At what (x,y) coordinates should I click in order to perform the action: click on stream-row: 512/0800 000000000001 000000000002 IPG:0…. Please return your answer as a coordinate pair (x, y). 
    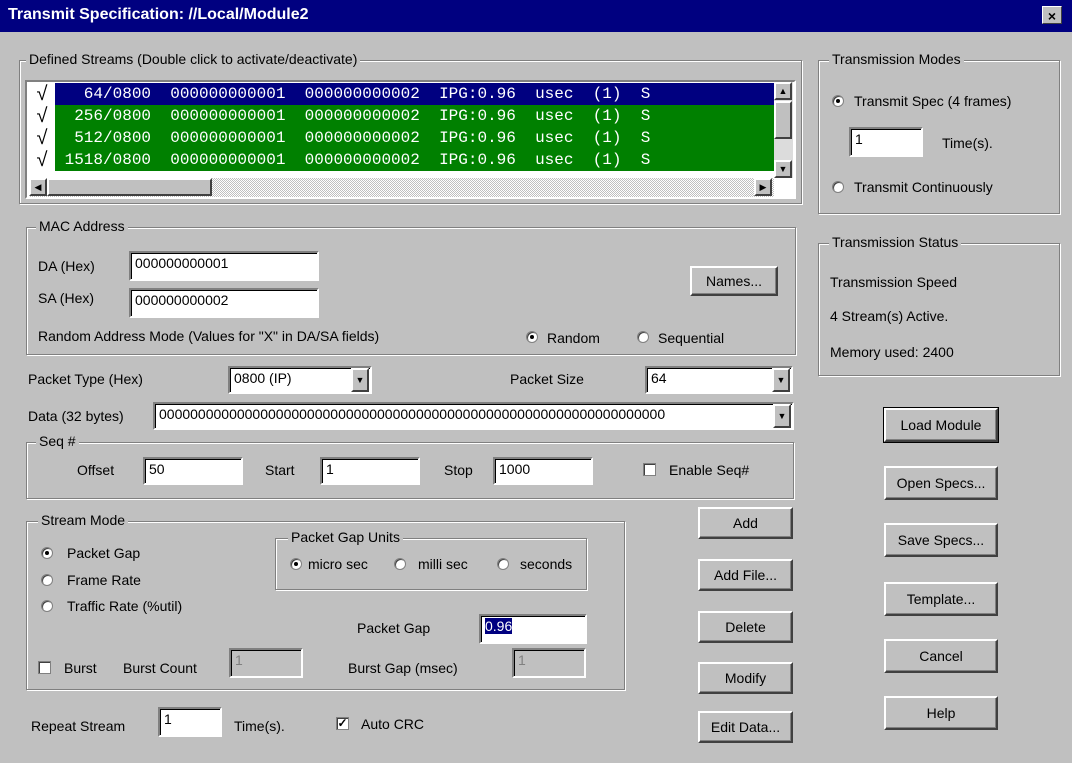
    Looking at the image, I should click on (414, 138).